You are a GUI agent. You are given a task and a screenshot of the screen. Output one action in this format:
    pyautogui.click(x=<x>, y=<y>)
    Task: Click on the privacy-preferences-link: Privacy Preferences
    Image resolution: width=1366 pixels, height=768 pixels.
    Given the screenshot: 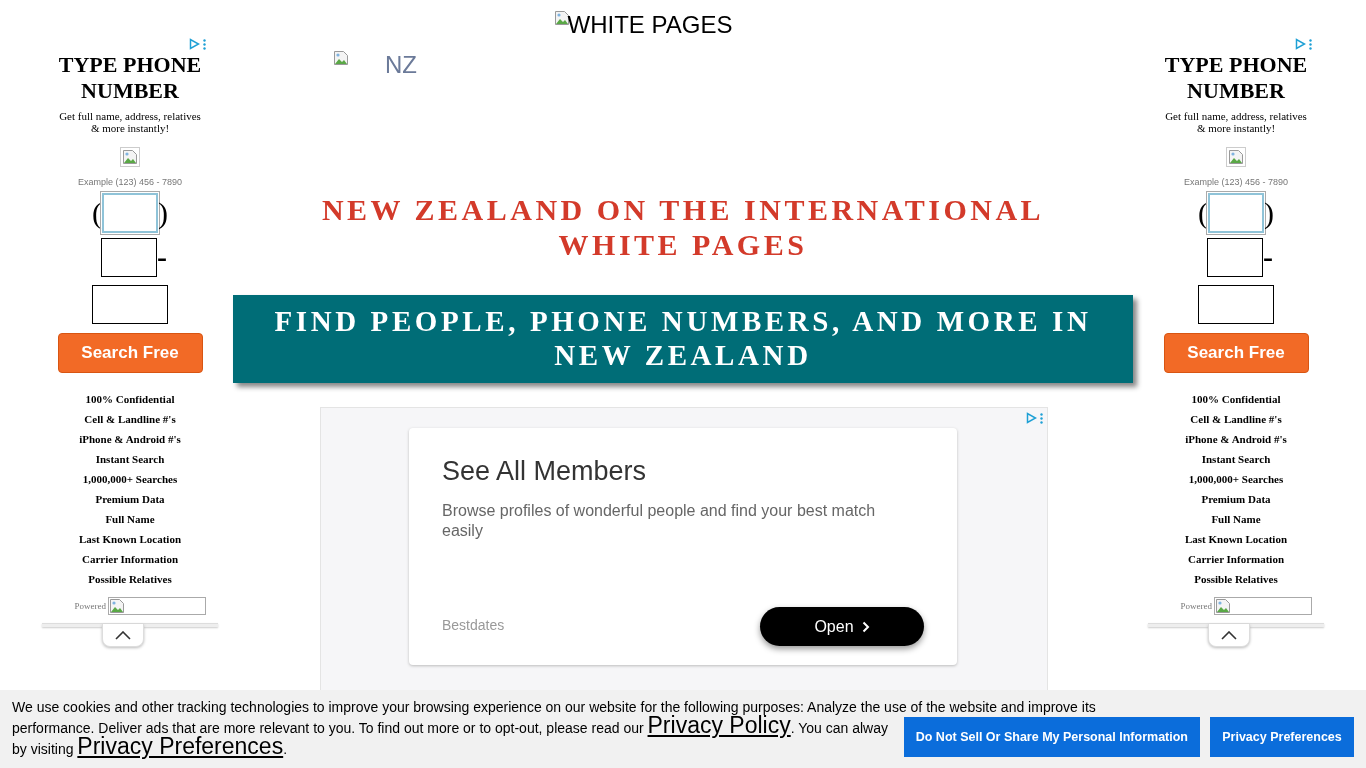 What is the action you would take?
    pyautogui.click(x=180, y=746)
    